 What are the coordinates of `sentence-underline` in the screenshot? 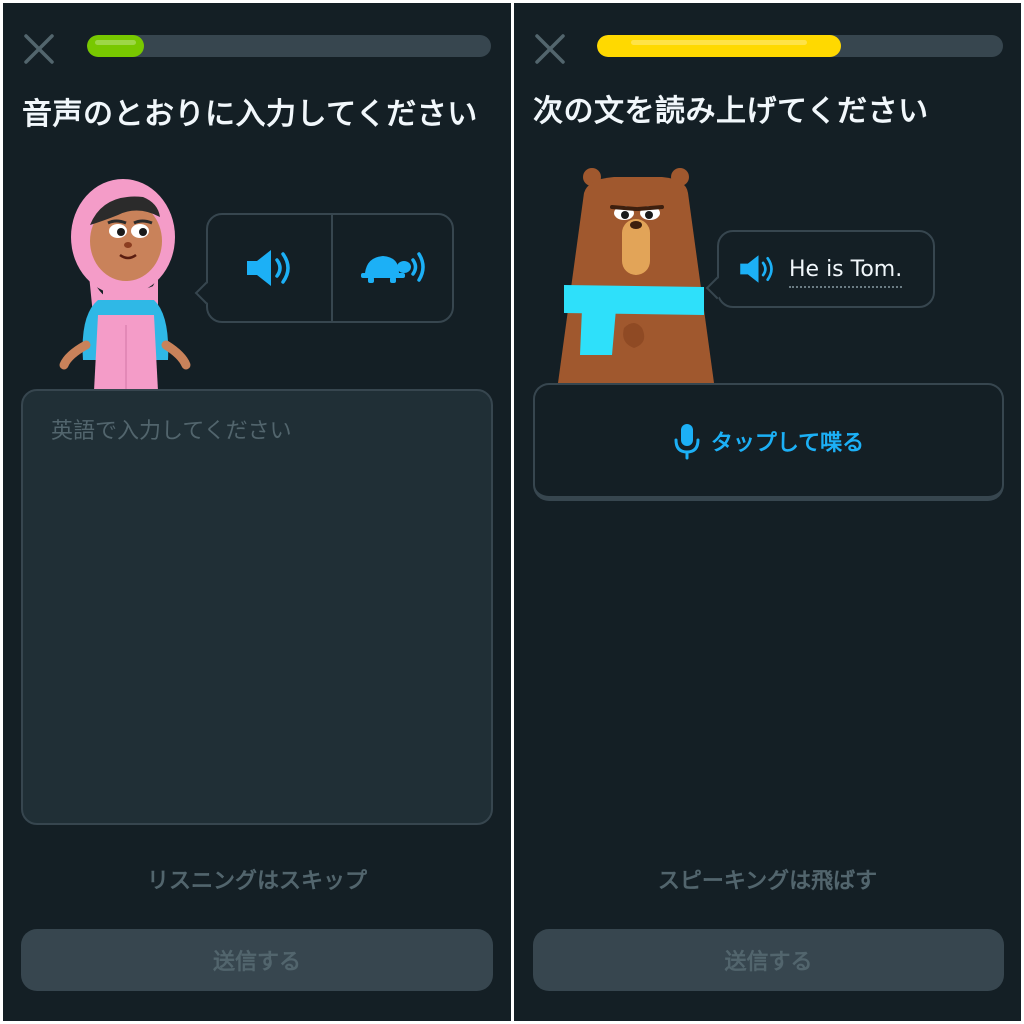 It's located at (846, 286).